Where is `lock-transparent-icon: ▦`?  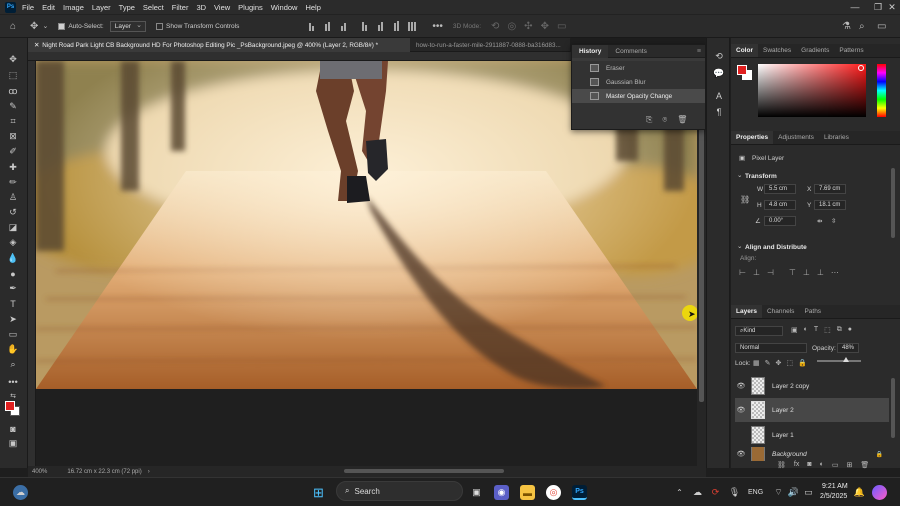 lock-transparent-icon: ▦ is located at coordinates (756, 363).